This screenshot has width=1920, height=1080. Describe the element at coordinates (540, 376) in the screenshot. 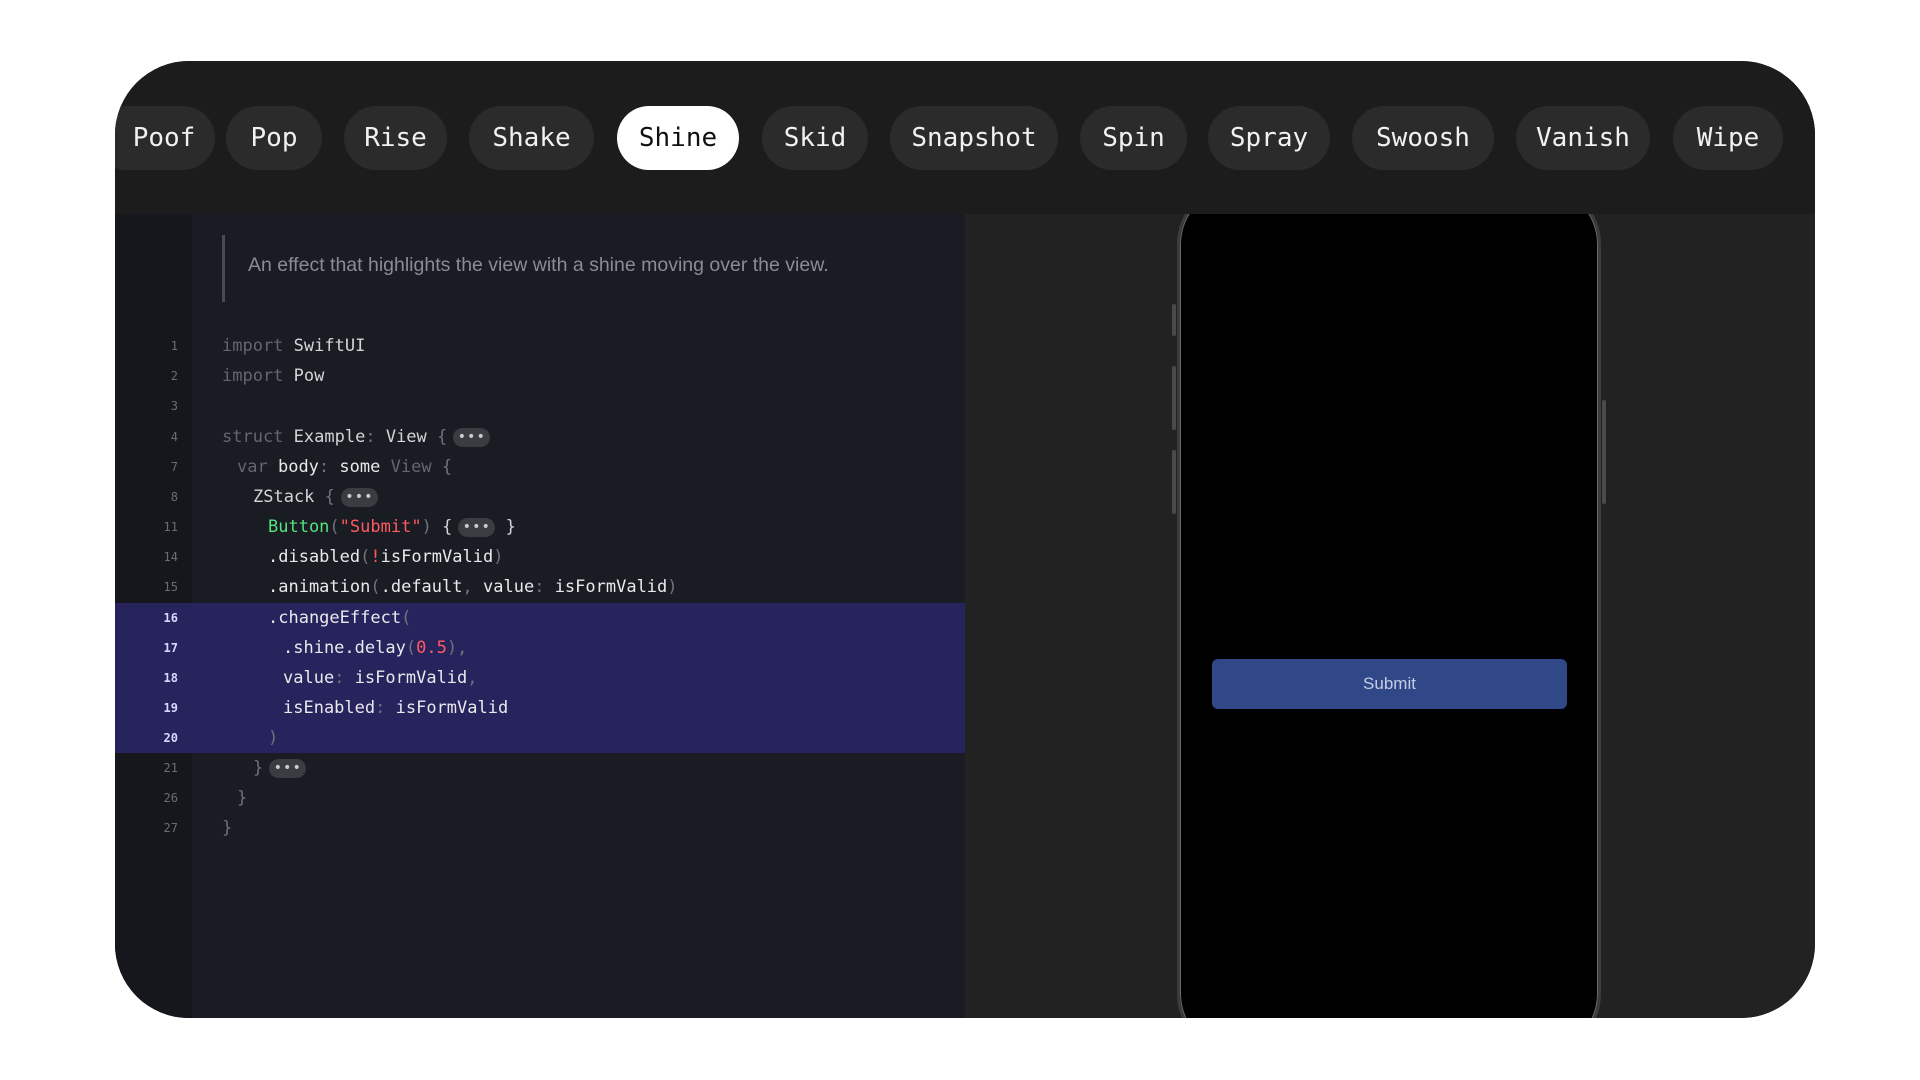

I see `code-line: 2 import Pow` at that location.